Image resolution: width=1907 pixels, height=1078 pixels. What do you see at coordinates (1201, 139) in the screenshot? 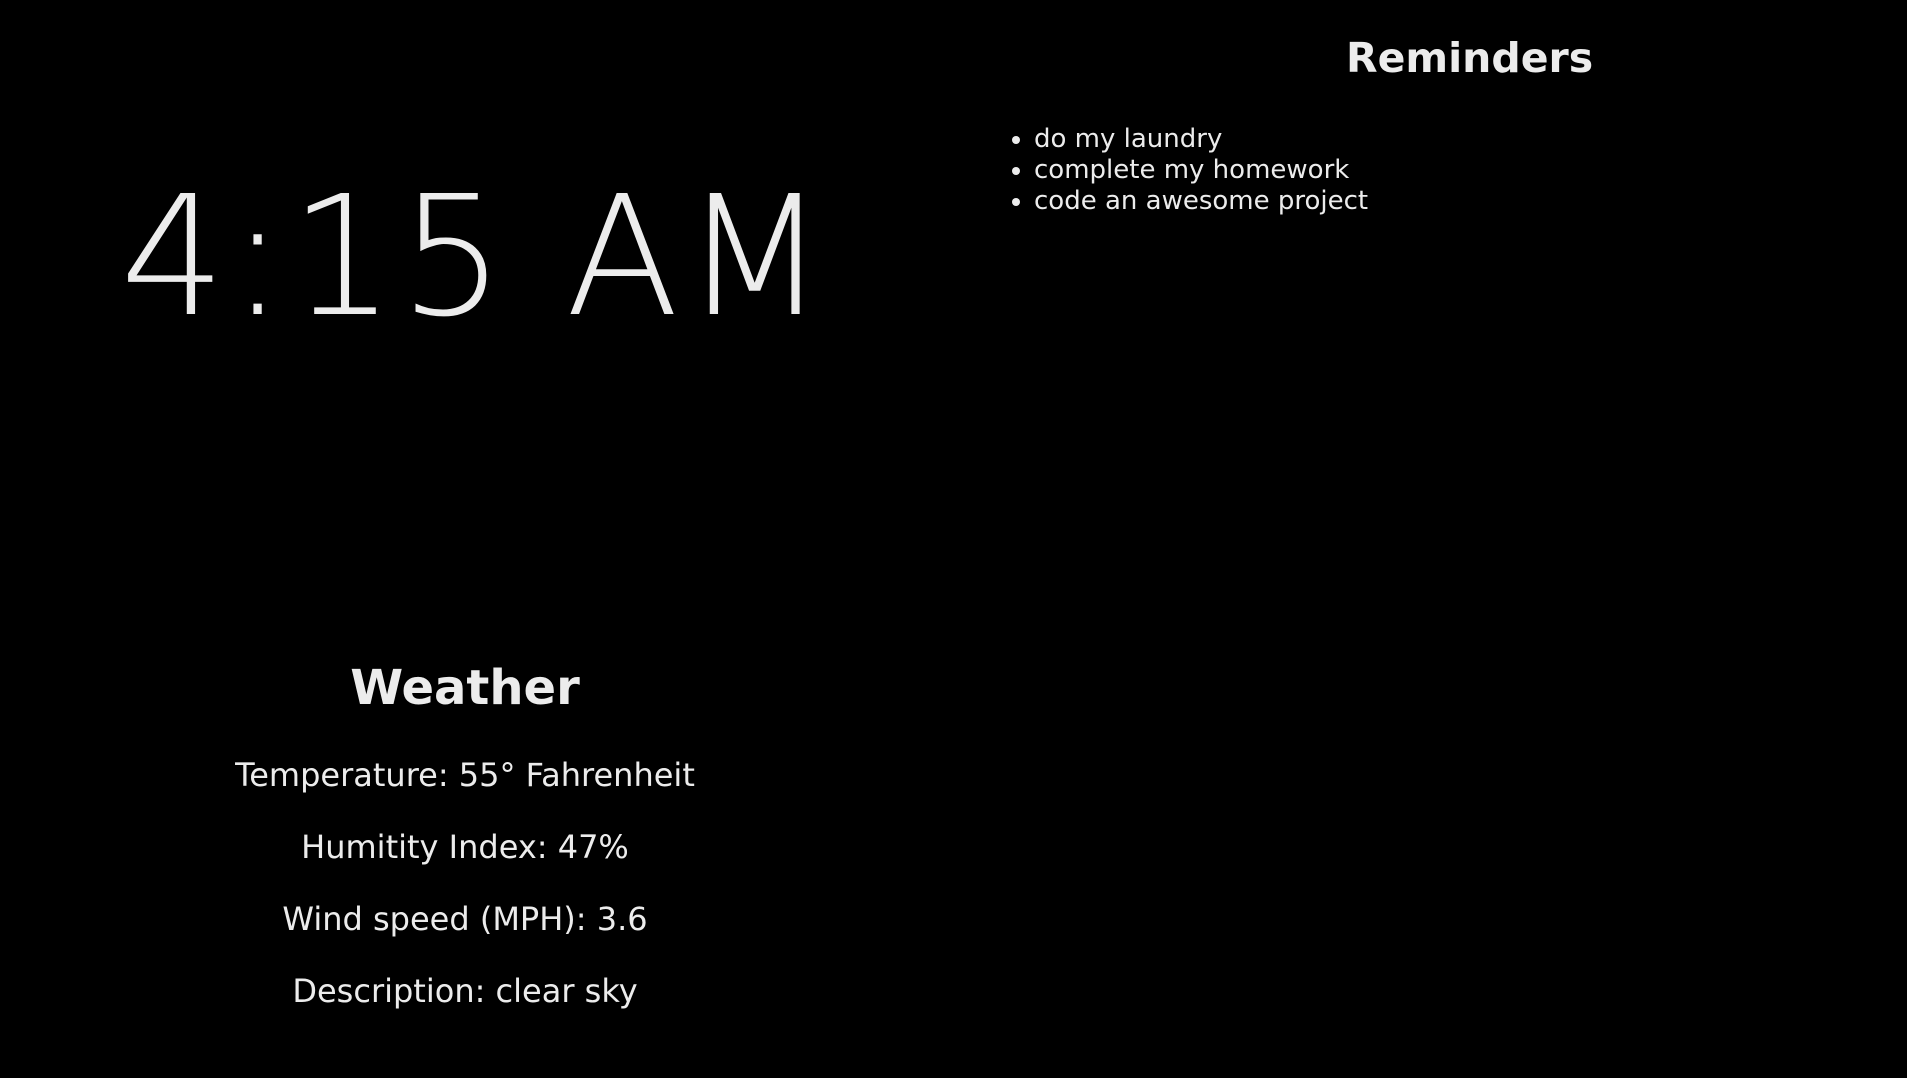
I see `reminder-item: do my laundry` at bounding box center [1201, 139].